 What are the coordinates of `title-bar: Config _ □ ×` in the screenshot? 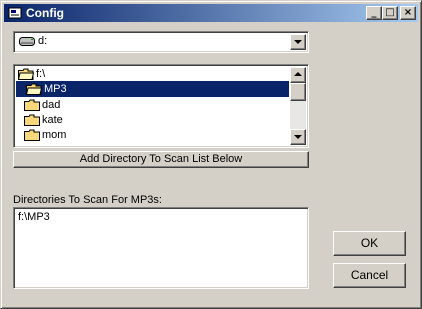 It's located at (211, 13).